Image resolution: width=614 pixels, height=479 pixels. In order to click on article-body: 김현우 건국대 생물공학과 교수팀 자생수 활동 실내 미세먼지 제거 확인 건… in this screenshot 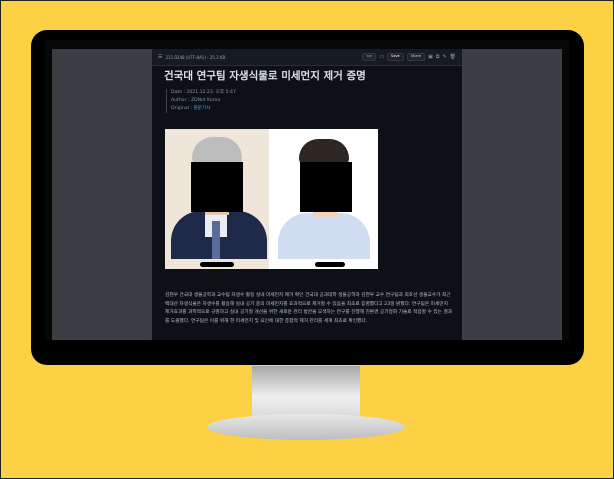, I will do `click(309, 308)`.